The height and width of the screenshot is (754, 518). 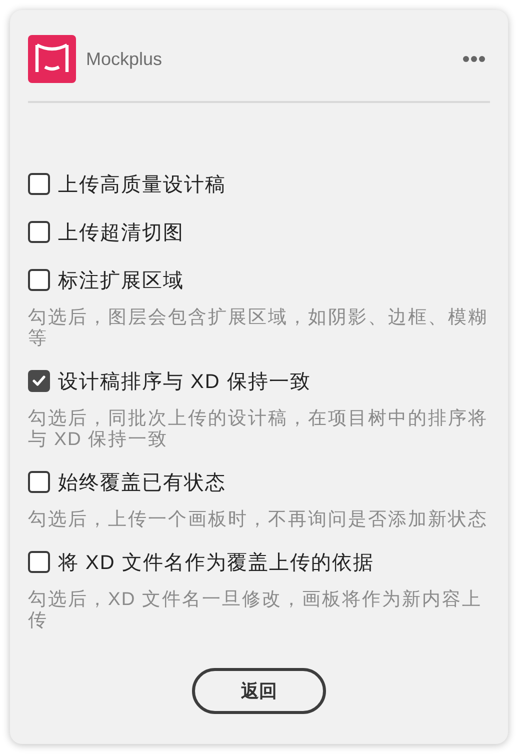 What do you see at coordinates (121, 233) in the screenshot?
I see `option-label: 上传超清切图` at bounding box center [121, 233].